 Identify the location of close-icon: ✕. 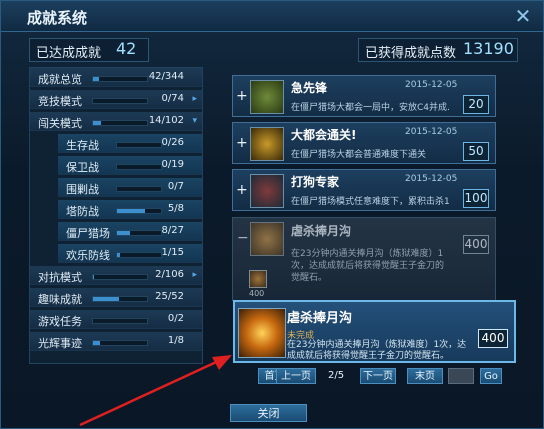
(523, 16).